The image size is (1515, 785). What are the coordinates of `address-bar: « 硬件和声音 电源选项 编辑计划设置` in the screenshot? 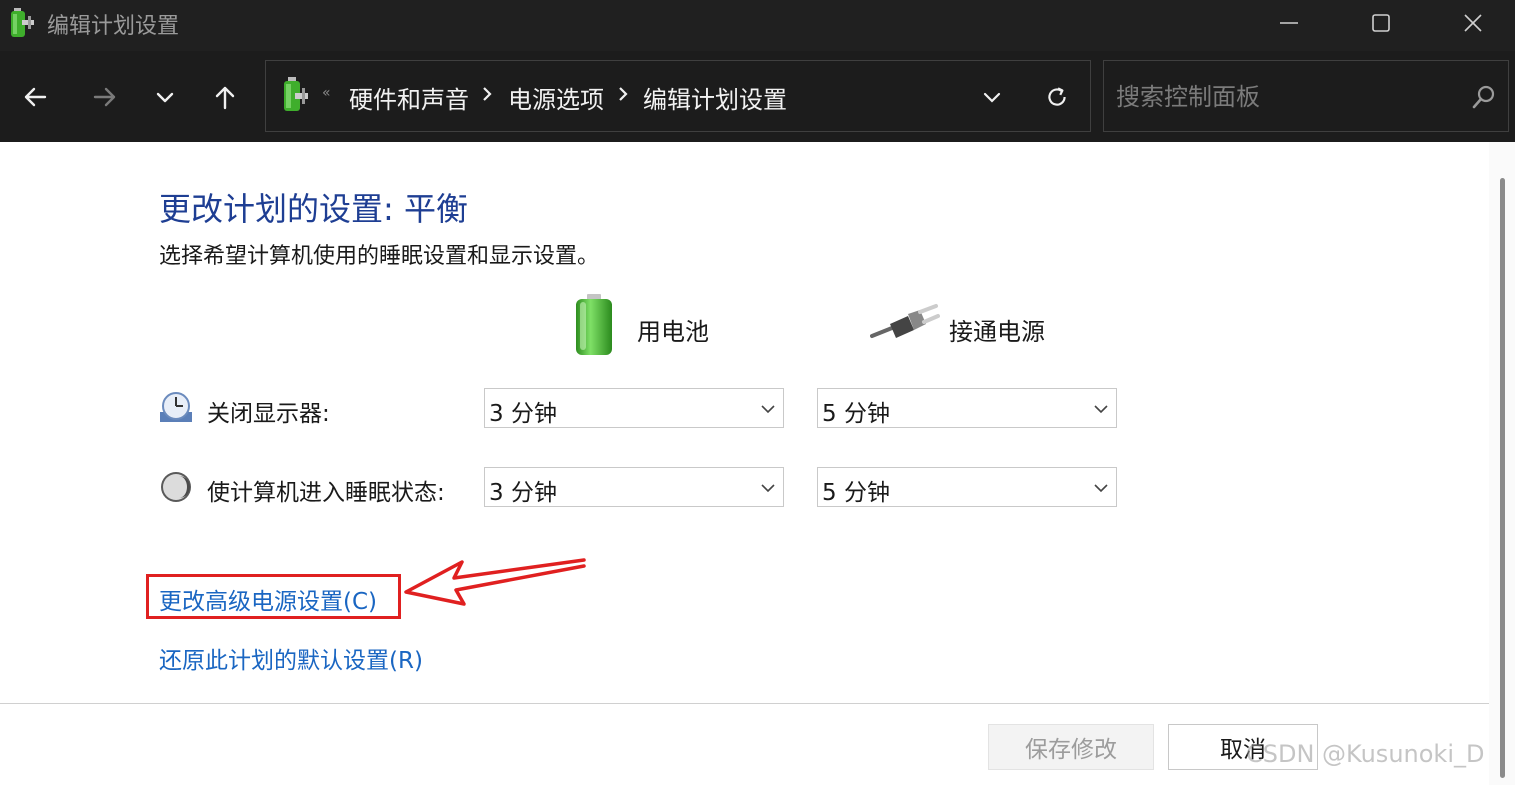 It's located at (678, 96).